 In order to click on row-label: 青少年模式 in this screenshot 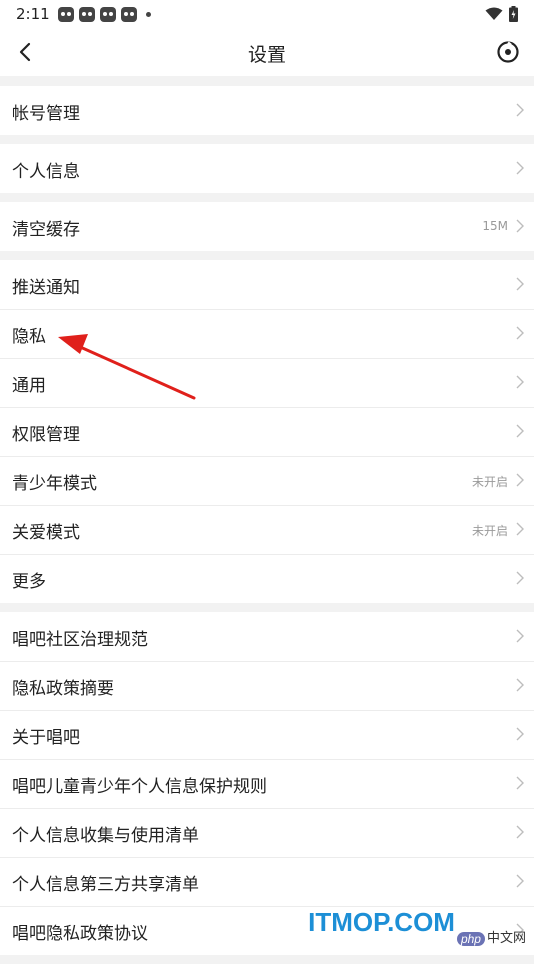, I will do `click(54, 484)`.